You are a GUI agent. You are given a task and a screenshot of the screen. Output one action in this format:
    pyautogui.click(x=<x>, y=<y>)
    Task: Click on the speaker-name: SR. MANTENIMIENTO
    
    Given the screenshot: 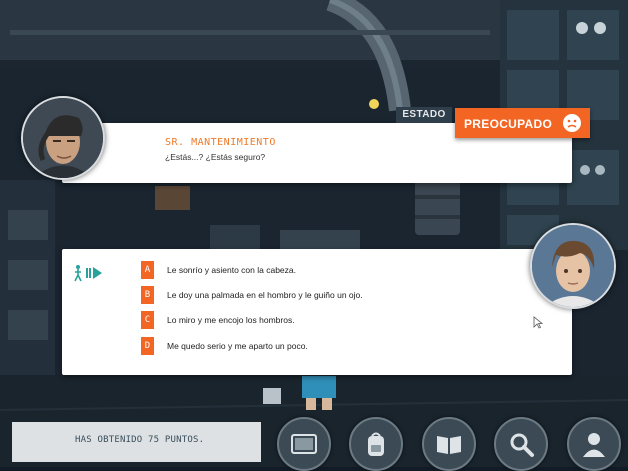 What is the action you would take?
    pyautogui.click(x=220, y=142)
    